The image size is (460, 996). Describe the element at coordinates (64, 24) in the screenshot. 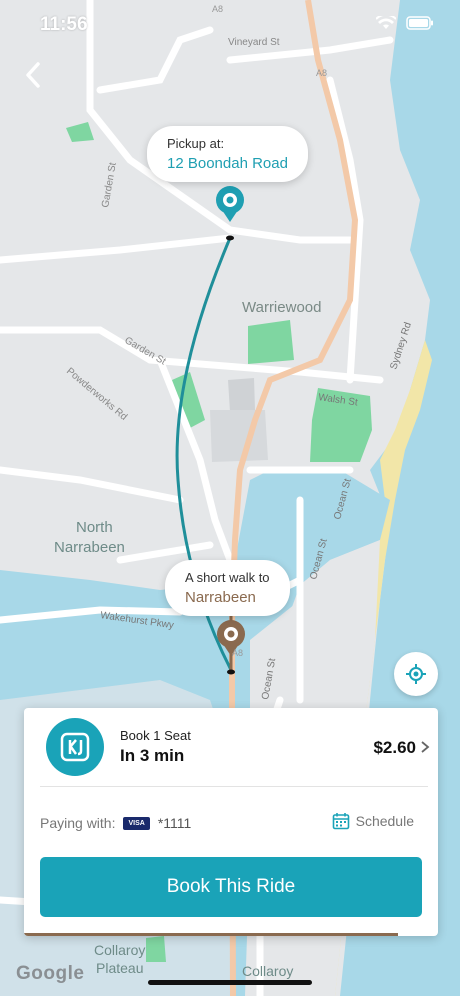

I see `status-time: 11:56` at that location.